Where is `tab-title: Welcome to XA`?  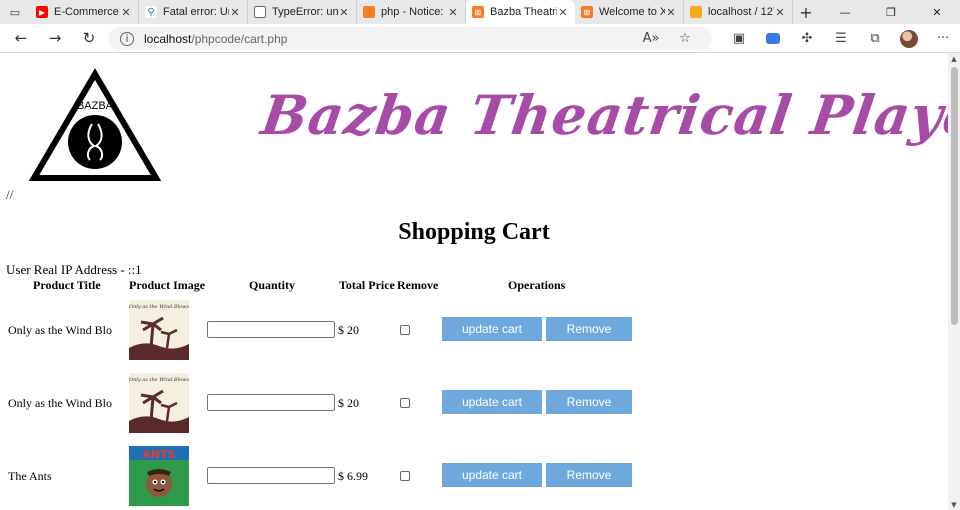
tab-title: Welcome to XA is located at coordinates (632, 12).